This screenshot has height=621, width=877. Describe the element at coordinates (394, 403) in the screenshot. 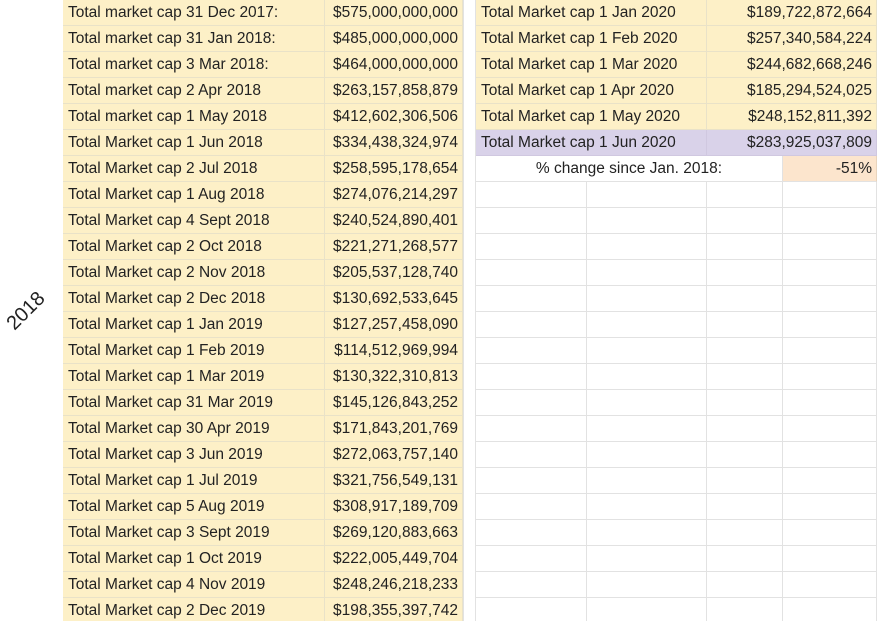

I see `value-cell: $145,126,843,252` at that location.